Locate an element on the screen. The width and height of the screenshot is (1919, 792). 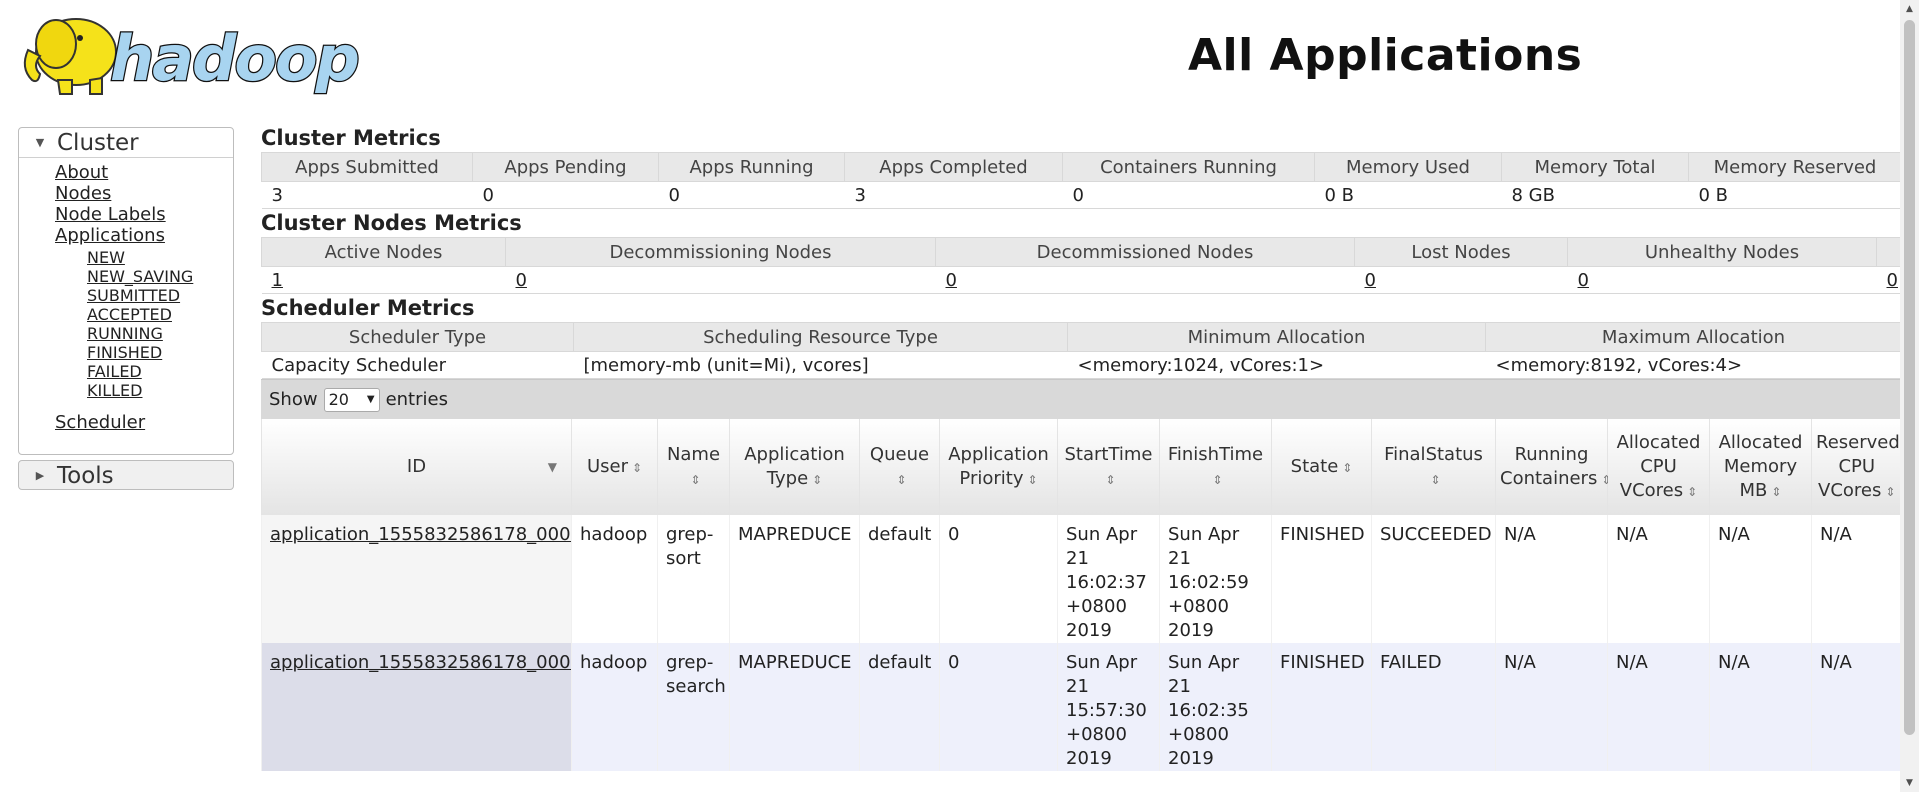
tools-panel-header: ▶ Tools is located at coordinates (126, 476).